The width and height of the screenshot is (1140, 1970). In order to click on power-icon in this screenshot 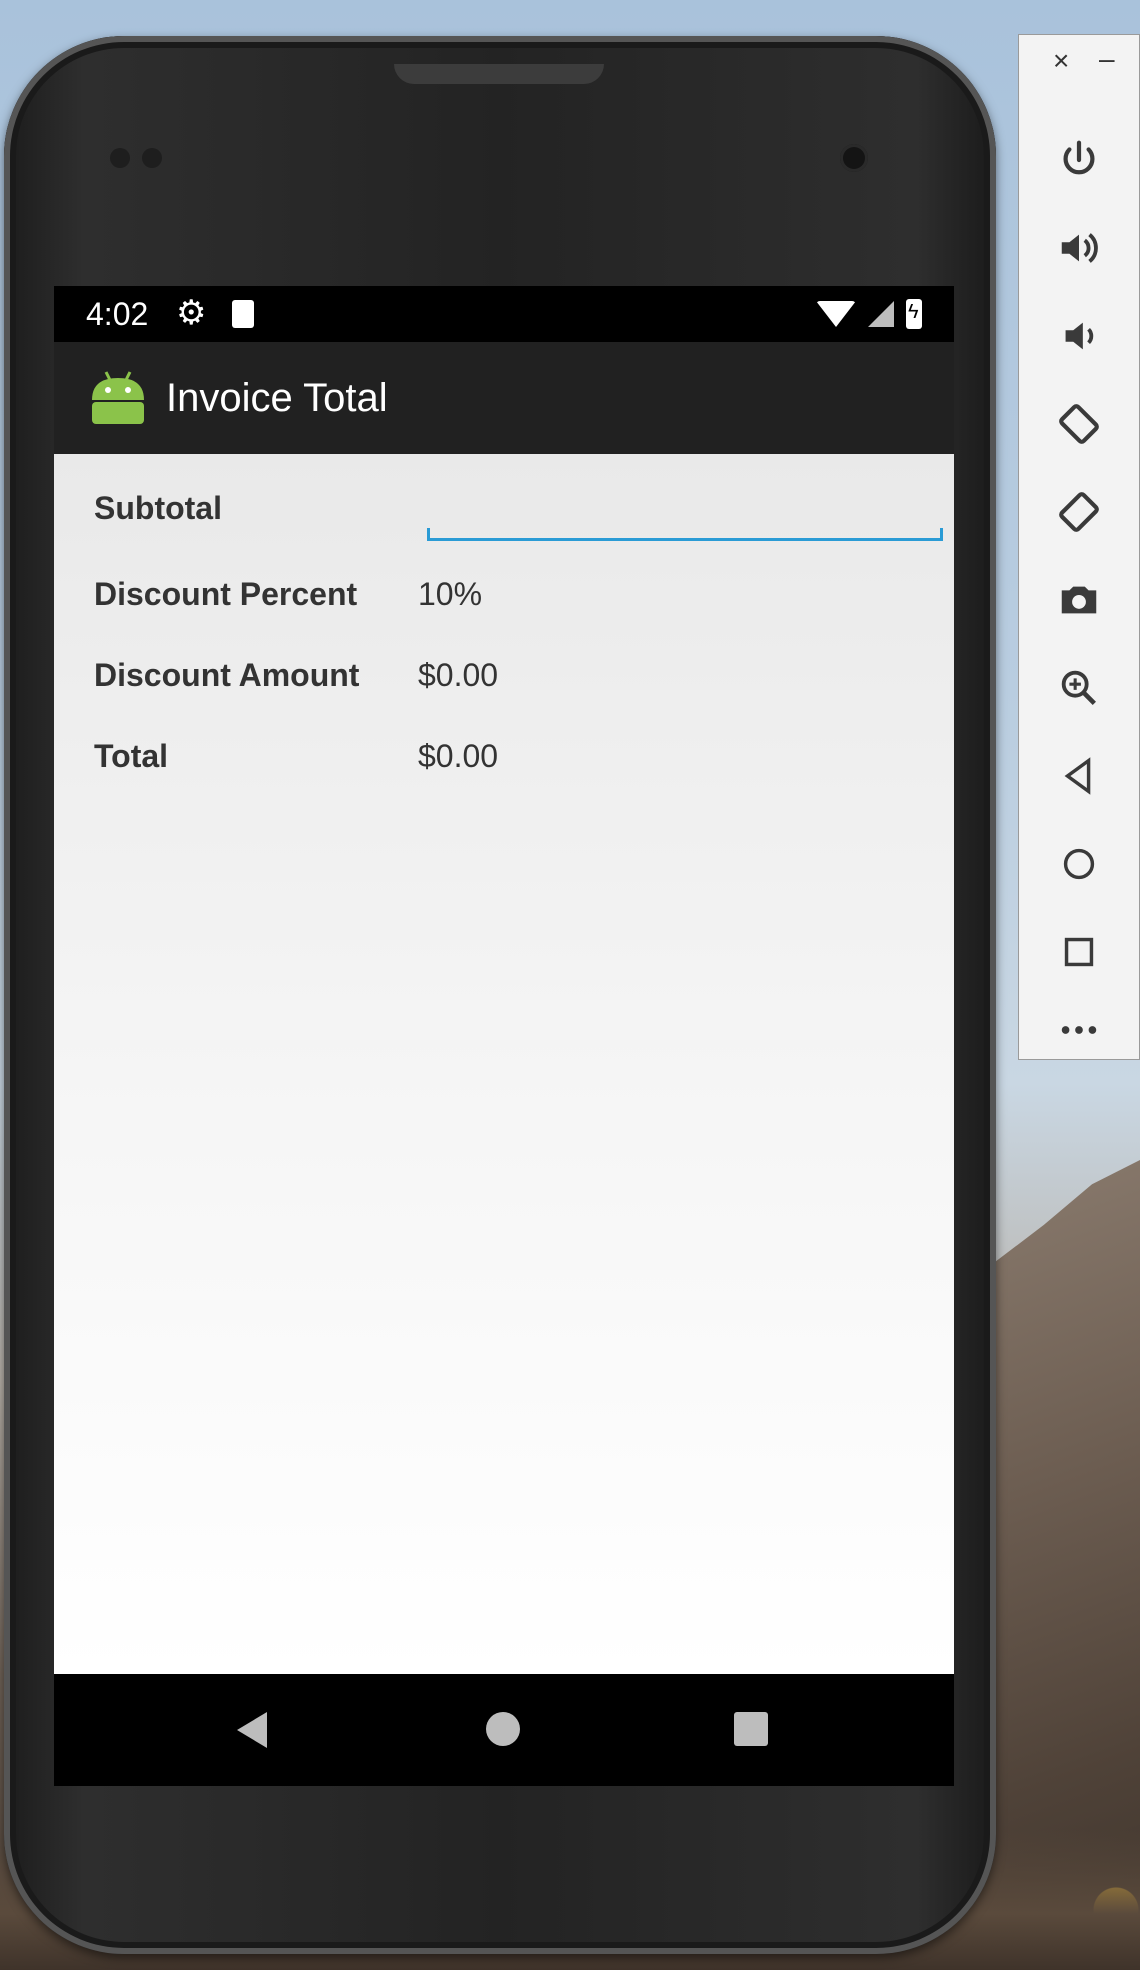, I will do `click(1079, 160)`.